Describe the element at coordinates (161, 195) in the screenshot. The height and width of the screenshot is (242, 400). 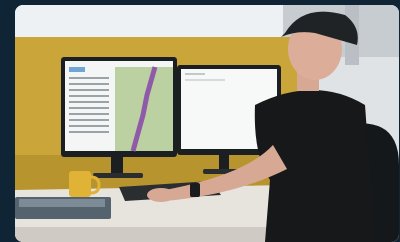
I see `hand` at that location.